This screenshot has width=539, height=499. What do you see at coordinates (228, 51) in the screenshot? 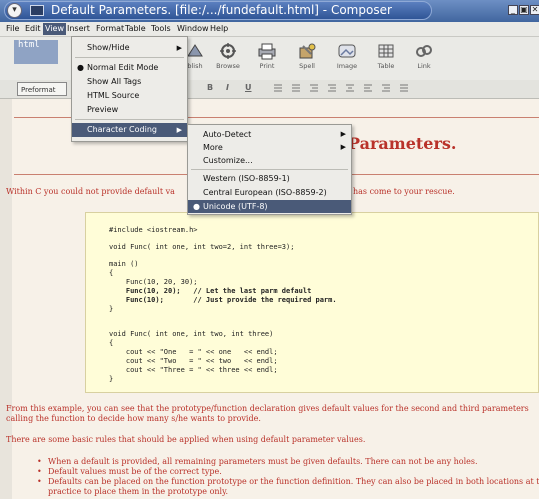
I see `browse-icon` at bounding box center [228, 51].